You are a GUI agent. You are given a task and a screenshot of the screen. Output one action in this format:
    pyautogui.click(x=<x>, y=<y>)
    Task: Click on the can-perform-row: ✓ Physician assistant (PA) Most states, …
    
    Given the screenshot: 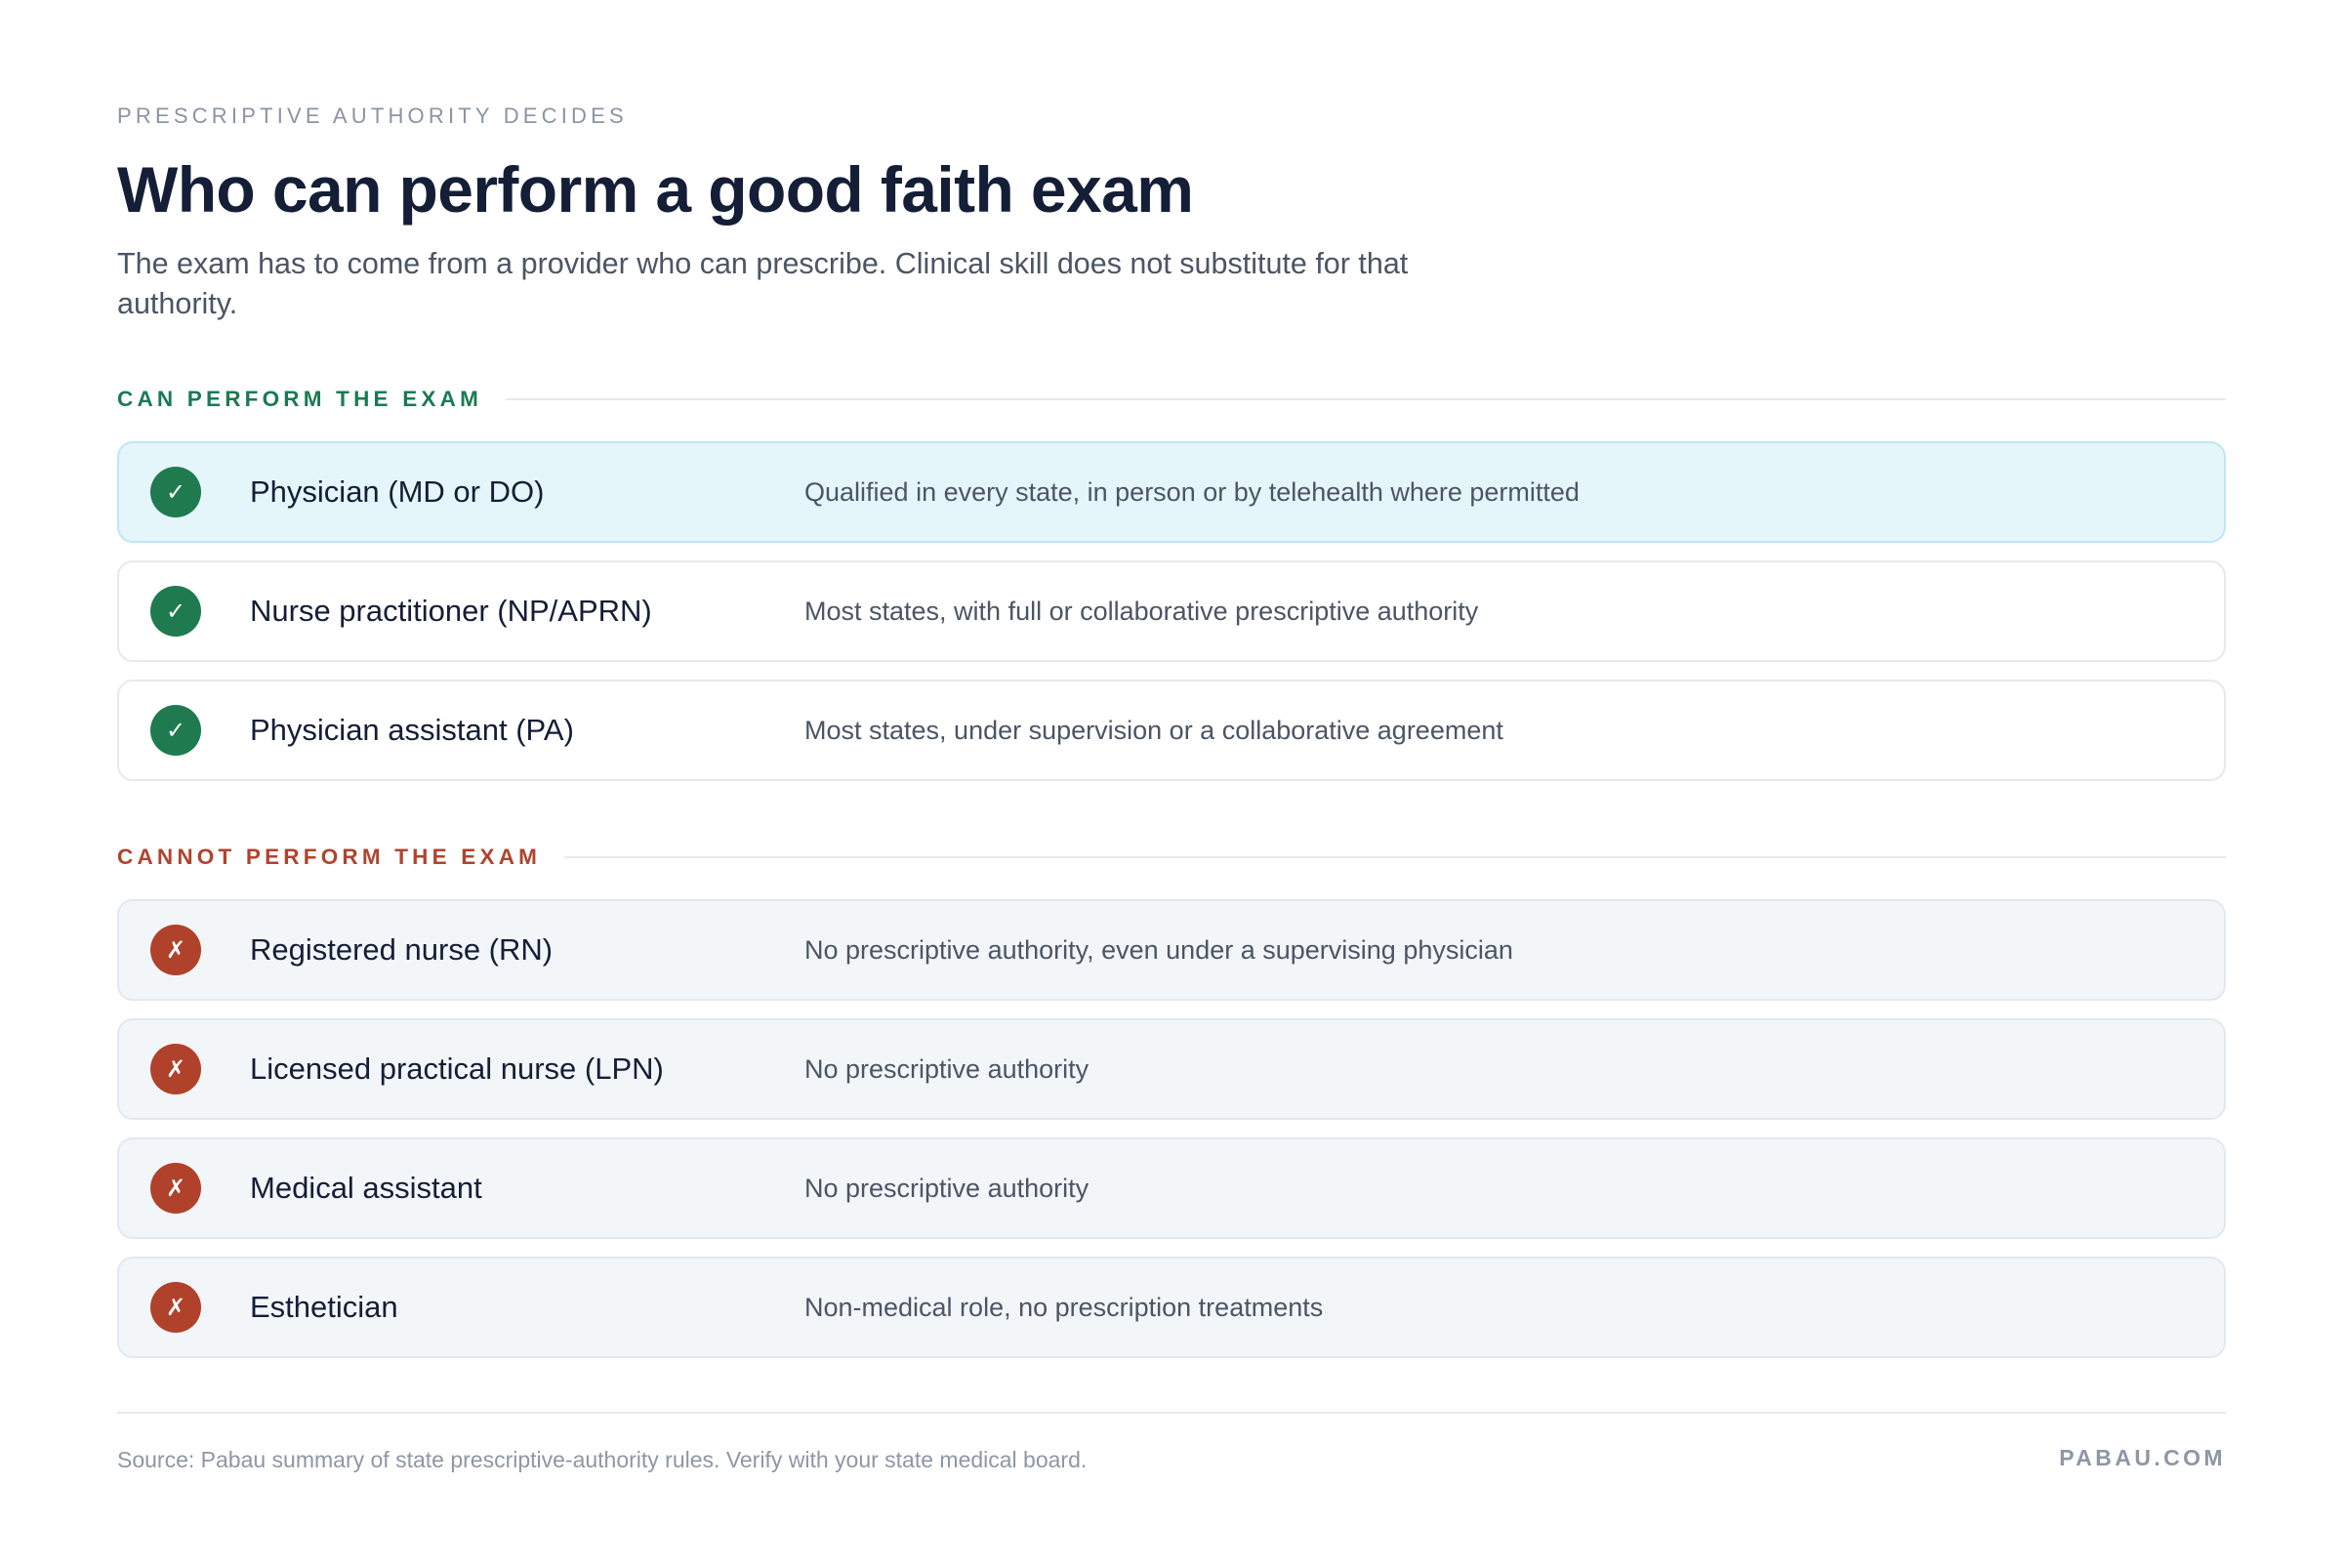 What is the action you would take?
    pyautogui.click(x=1171, y=731)
    